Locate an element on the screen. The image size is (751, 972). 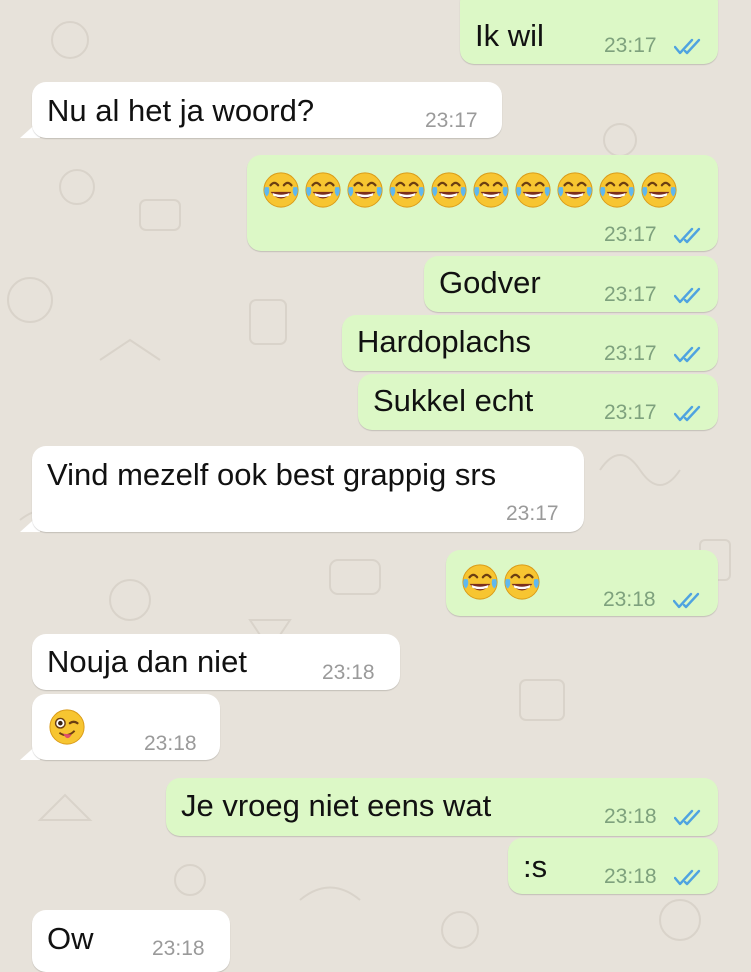
outgoing-message: Je vroeg niet eens wat 23:18 is located at coordinates (442, 807).